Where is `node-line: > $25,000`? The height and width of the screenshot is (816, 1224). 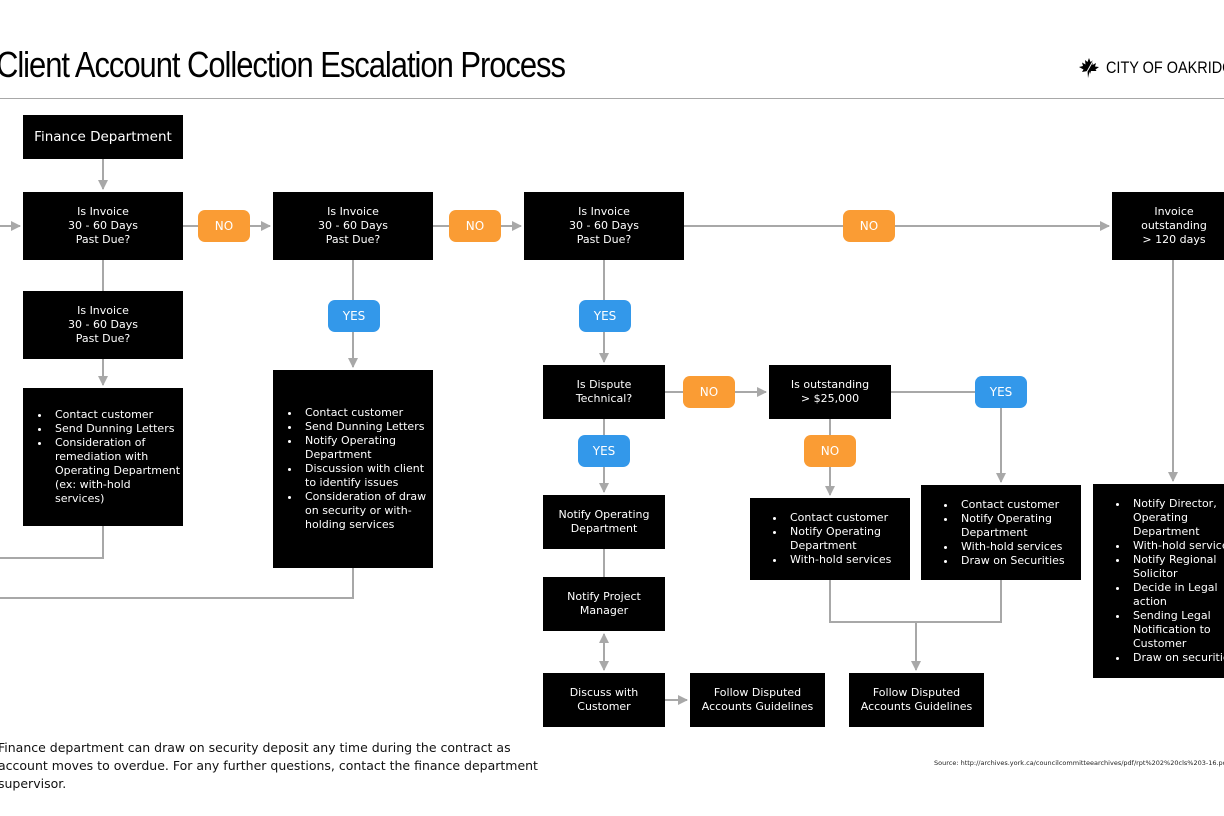
node-line: > $25,000 is located at coordinates (830, 398).